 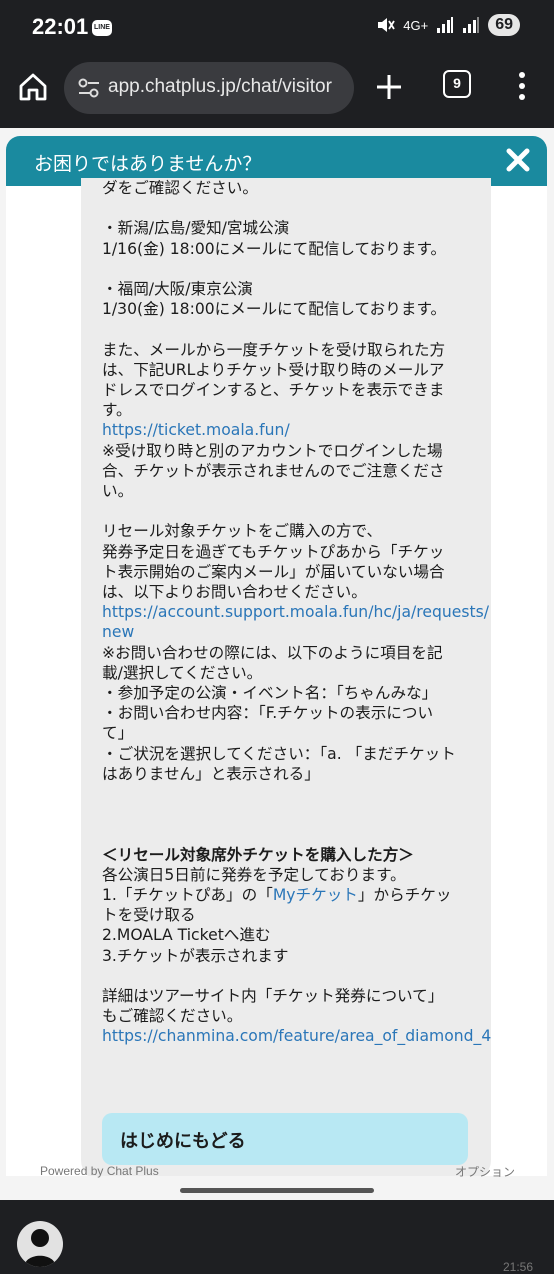 I want to click on message-line: ドレスでログインすると、チケットを表示できま, so click(x=273, y=390).